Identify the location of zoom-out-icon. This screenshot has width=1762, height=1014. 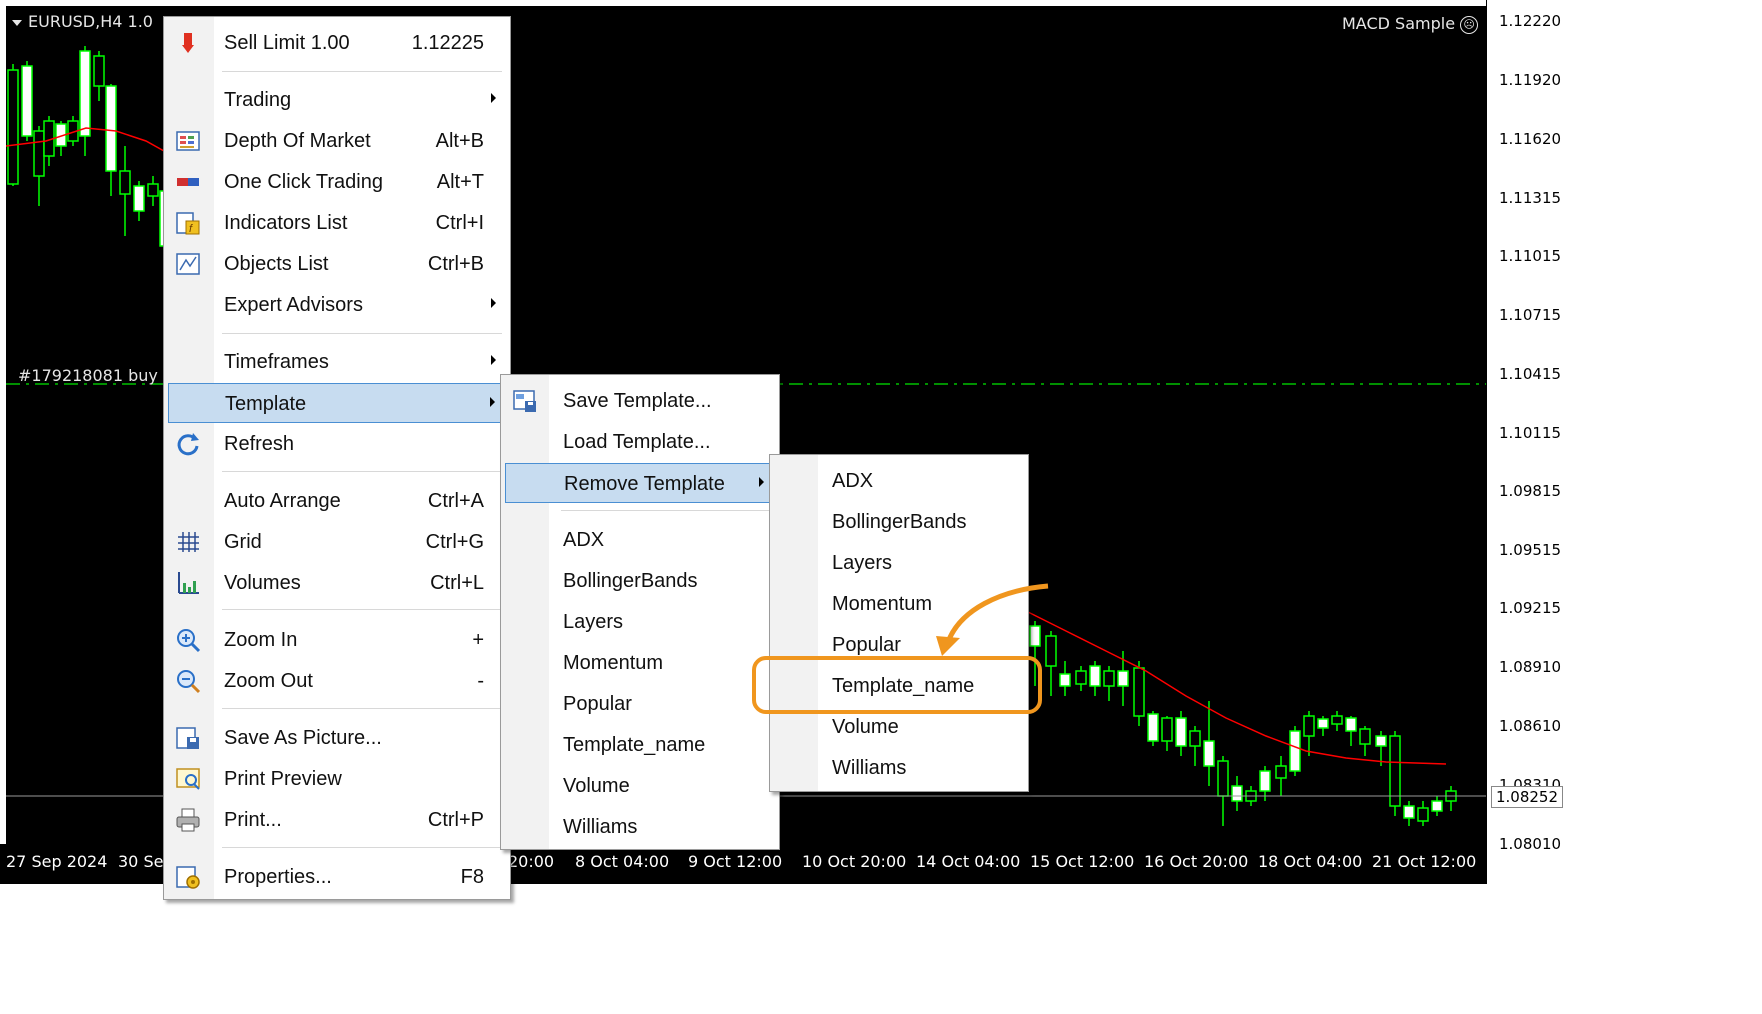
(188, 681).